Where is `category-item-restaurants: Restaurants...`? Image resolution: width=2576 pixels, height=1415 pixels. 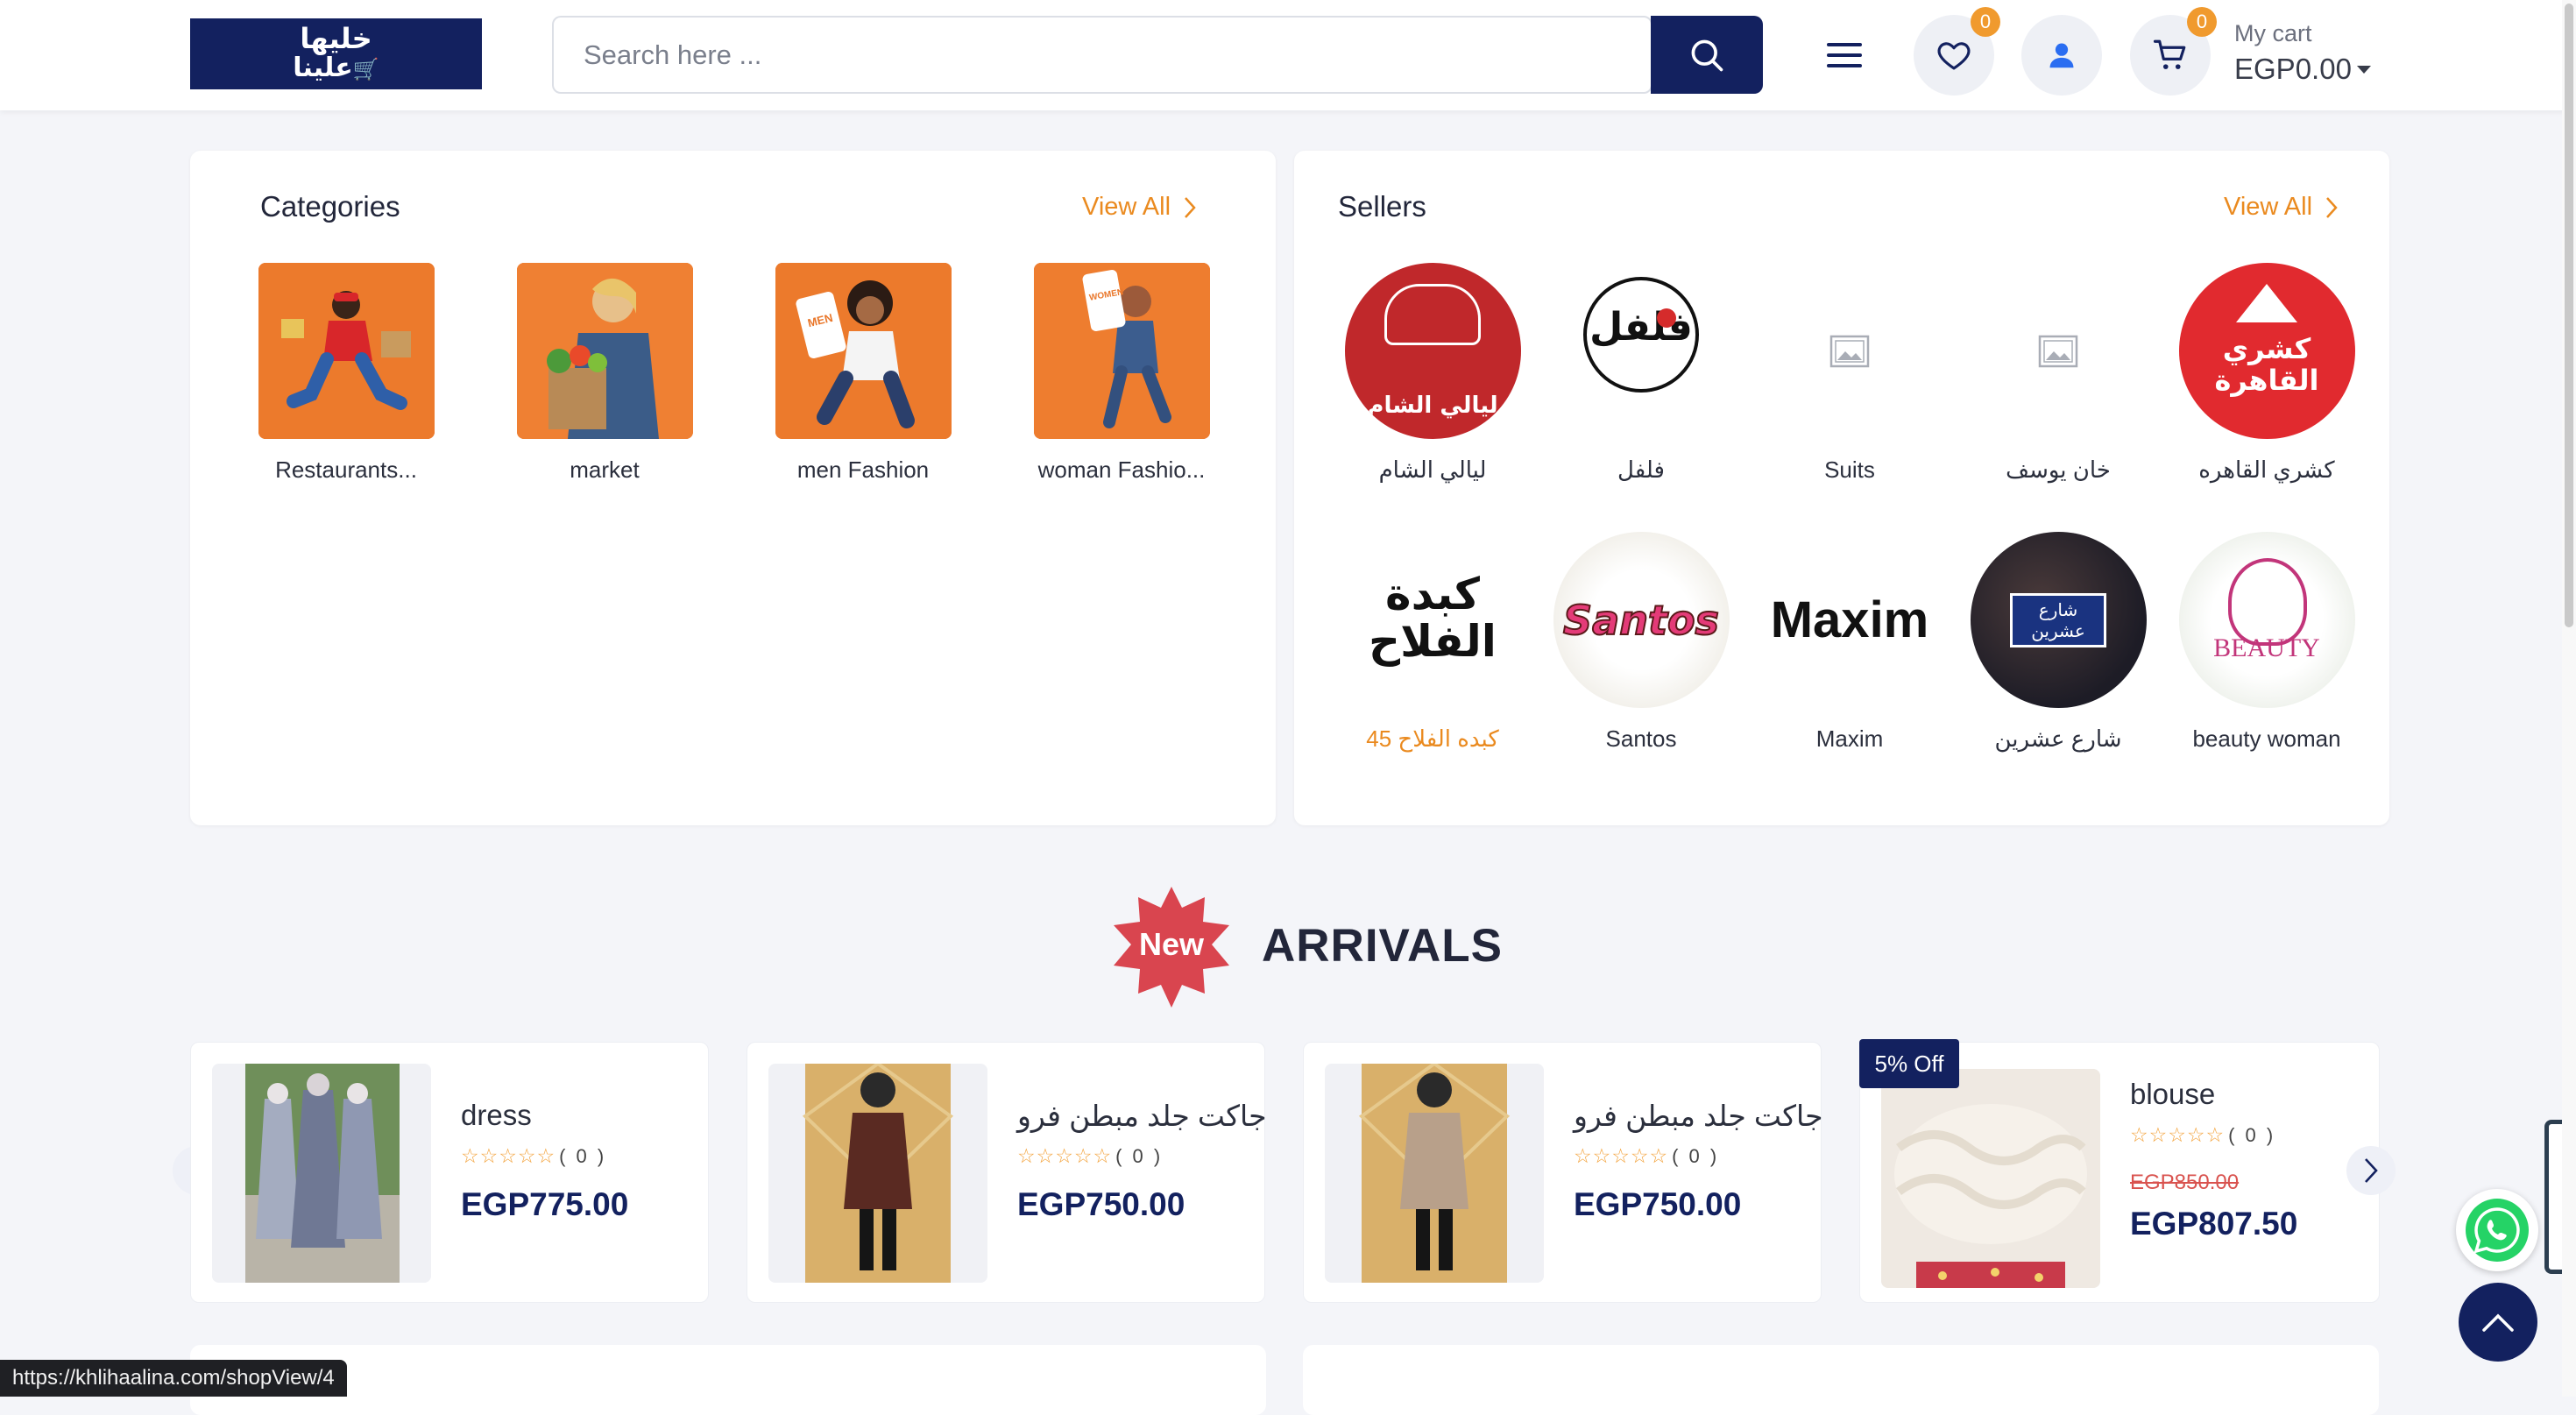 category-item-restaurants: Restaurants... is located at coordinates (346, 373).